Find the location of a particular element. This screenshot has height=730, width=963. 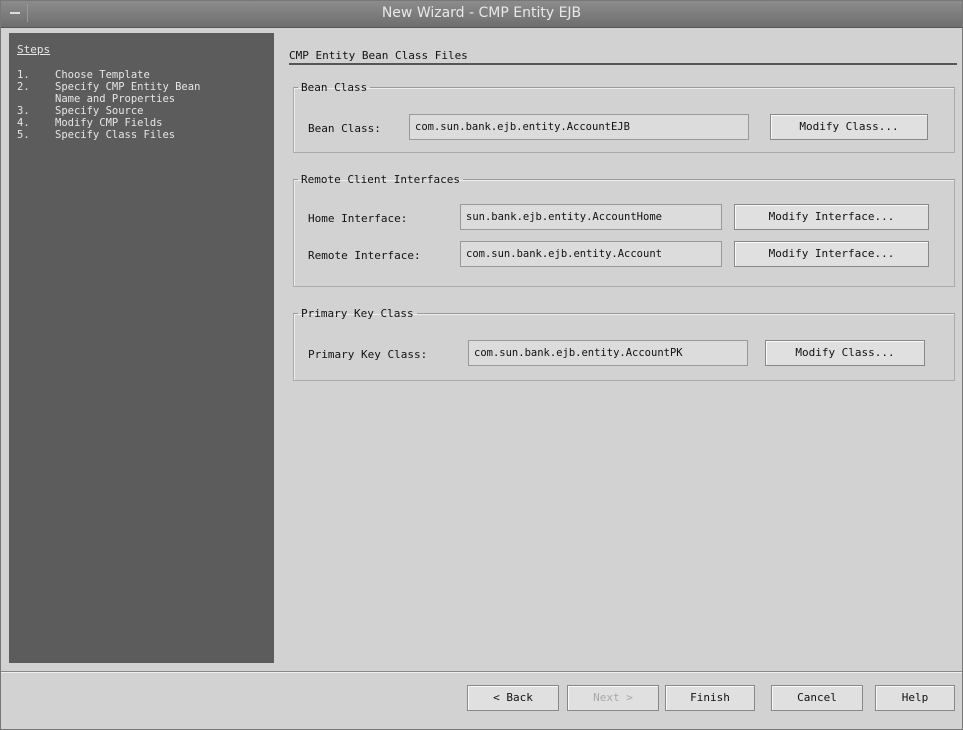

step-item: 3. Specify Source is located at coordinates (80, 111).